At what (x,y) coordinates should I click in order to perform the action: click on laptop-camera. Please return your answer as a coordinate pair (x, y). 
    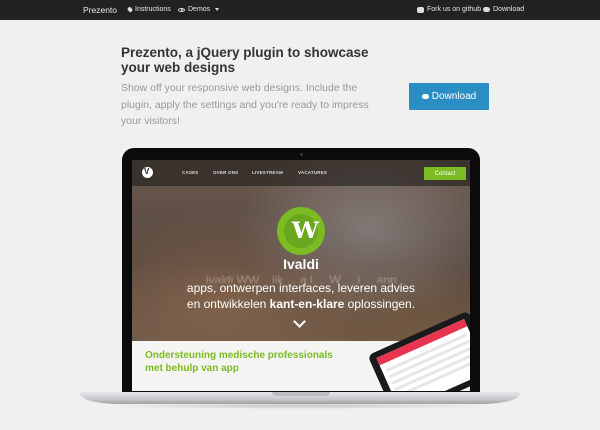
    Looking at the image, I should click on (301, 154).